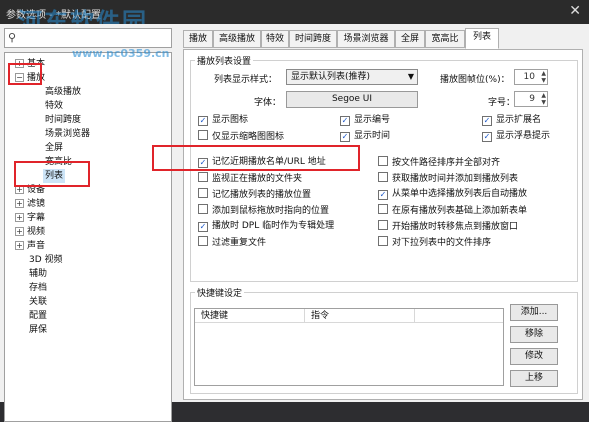  I want to click on display-option-checkbox: ✓ 显示浮悬提示, so click(516, 136).